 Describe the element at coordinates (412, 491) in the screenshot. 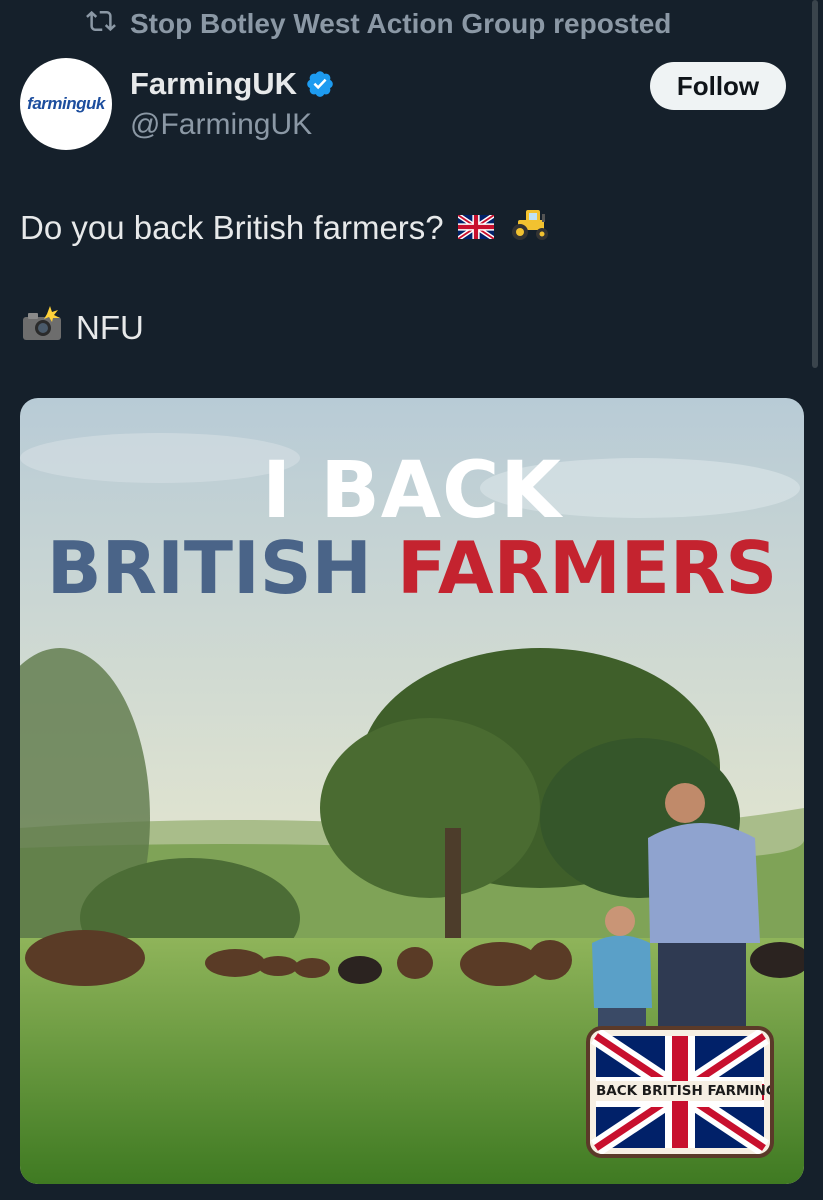

I see `headline-line-1: I BACK` at that location.